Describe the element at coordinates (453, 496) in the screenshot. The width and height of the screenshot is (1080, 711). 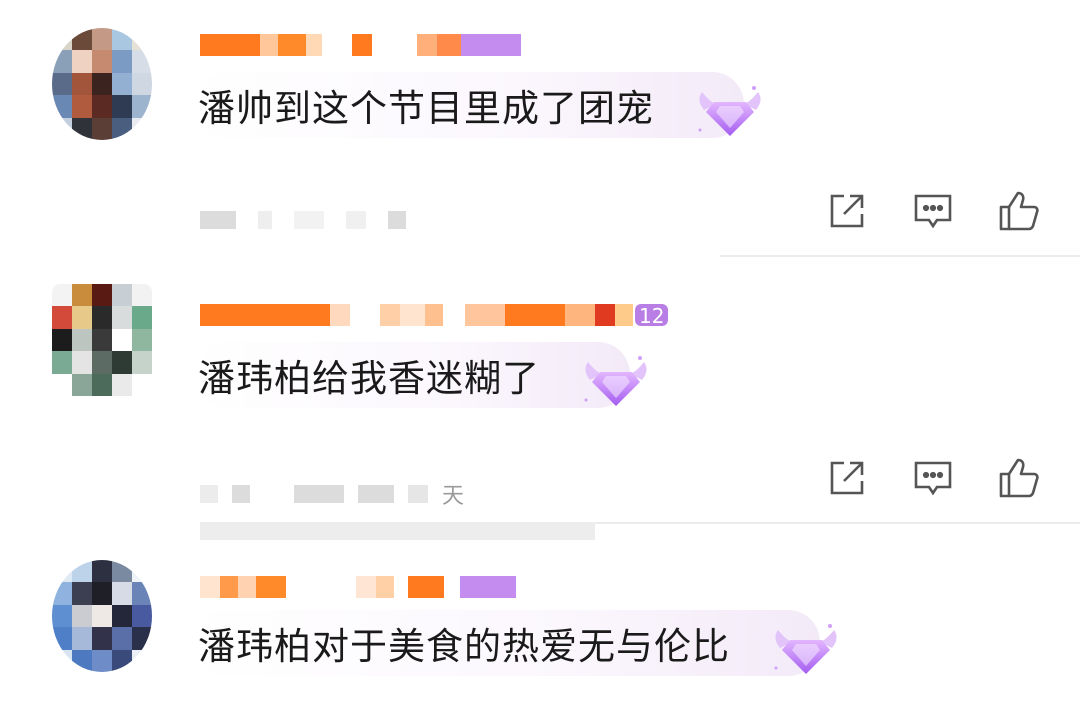
I see `time-suffix: 天` at that location.